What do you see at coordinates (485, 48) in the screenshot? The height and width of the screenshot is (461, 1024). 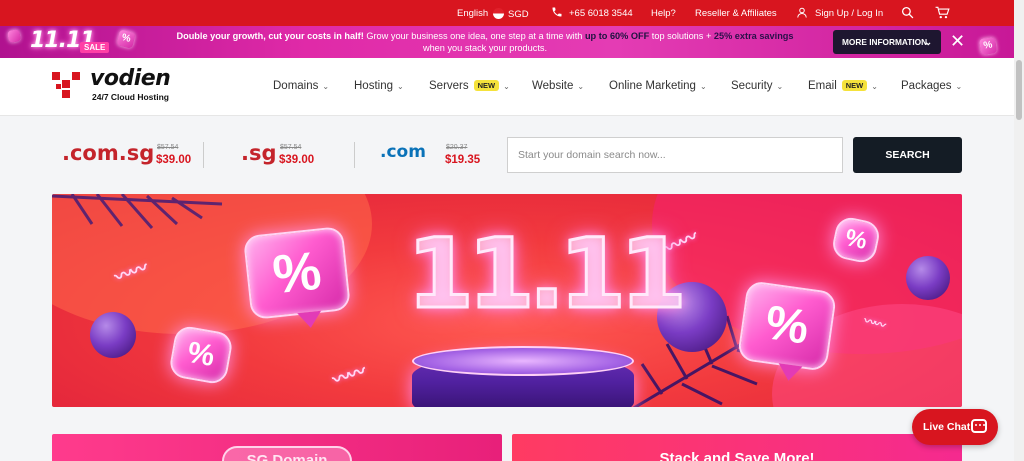 I see `promo-body-3: when you stack your products.` at bounding box center [485, 48].